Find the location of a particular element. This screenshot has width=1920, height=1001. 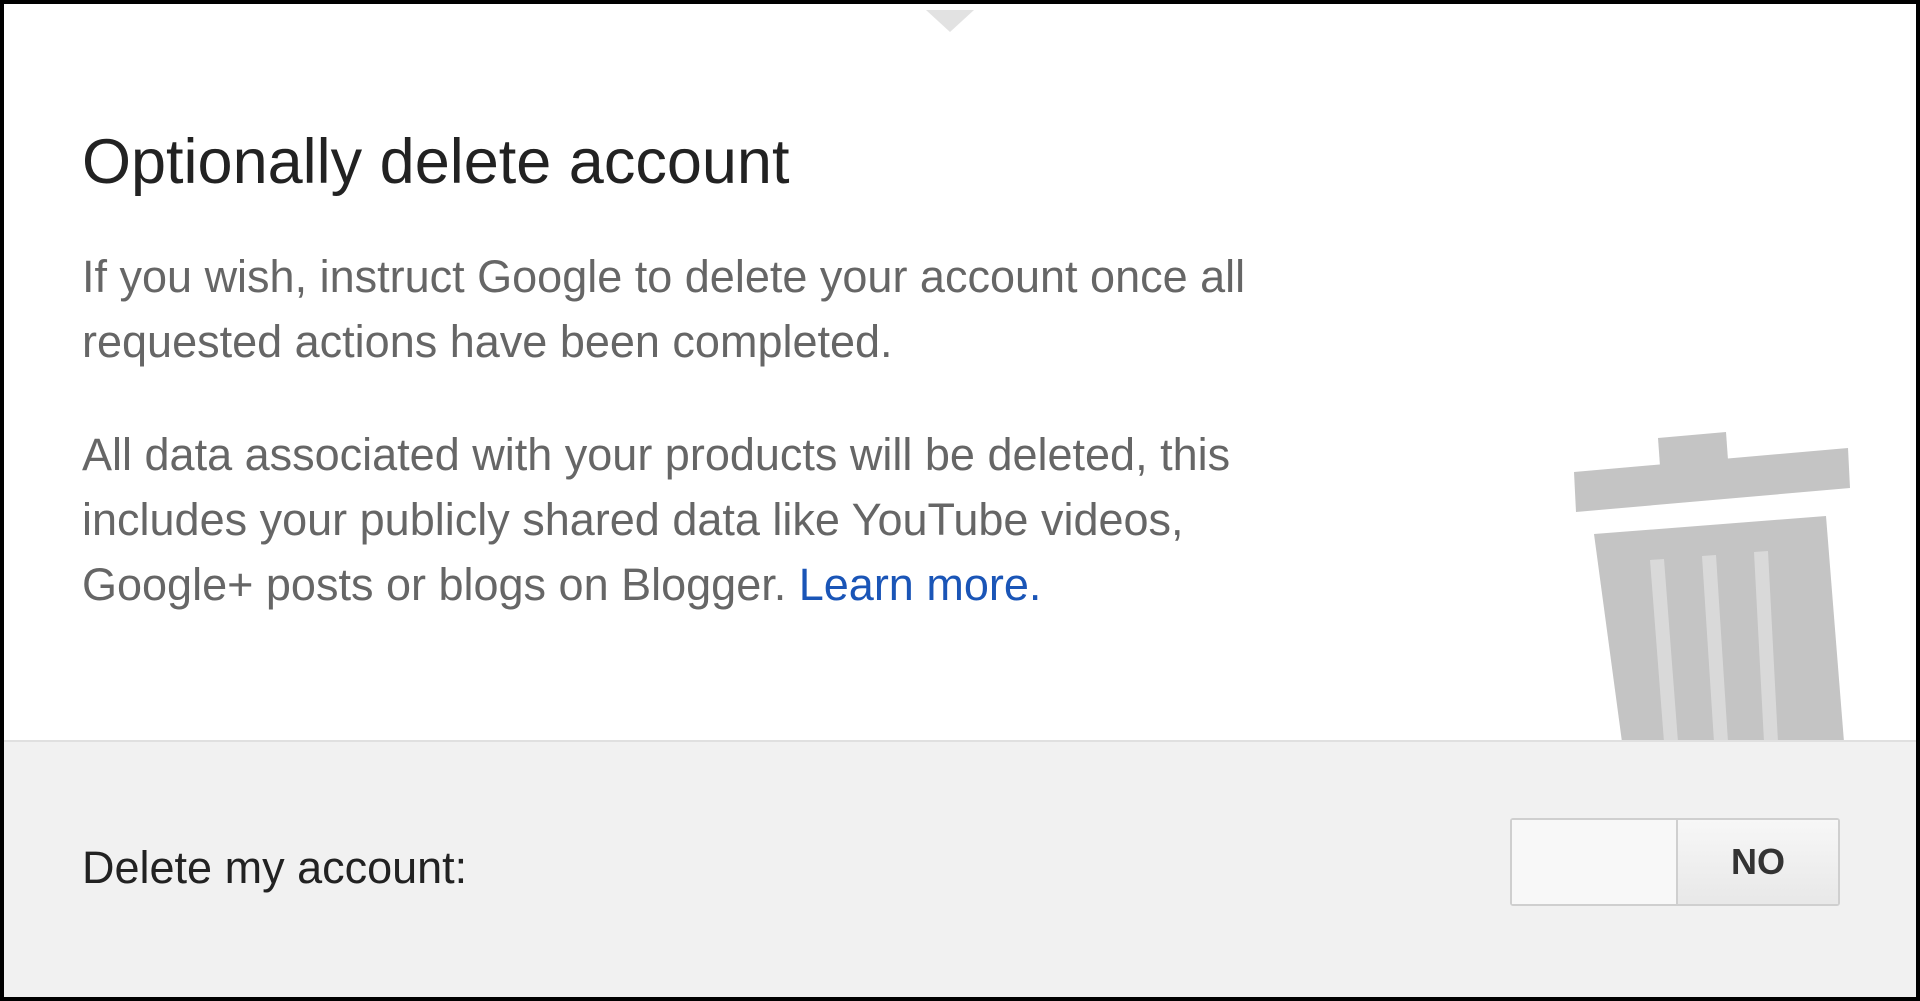

delete-account-toggle: NO is located at coordinates (1675, 862).